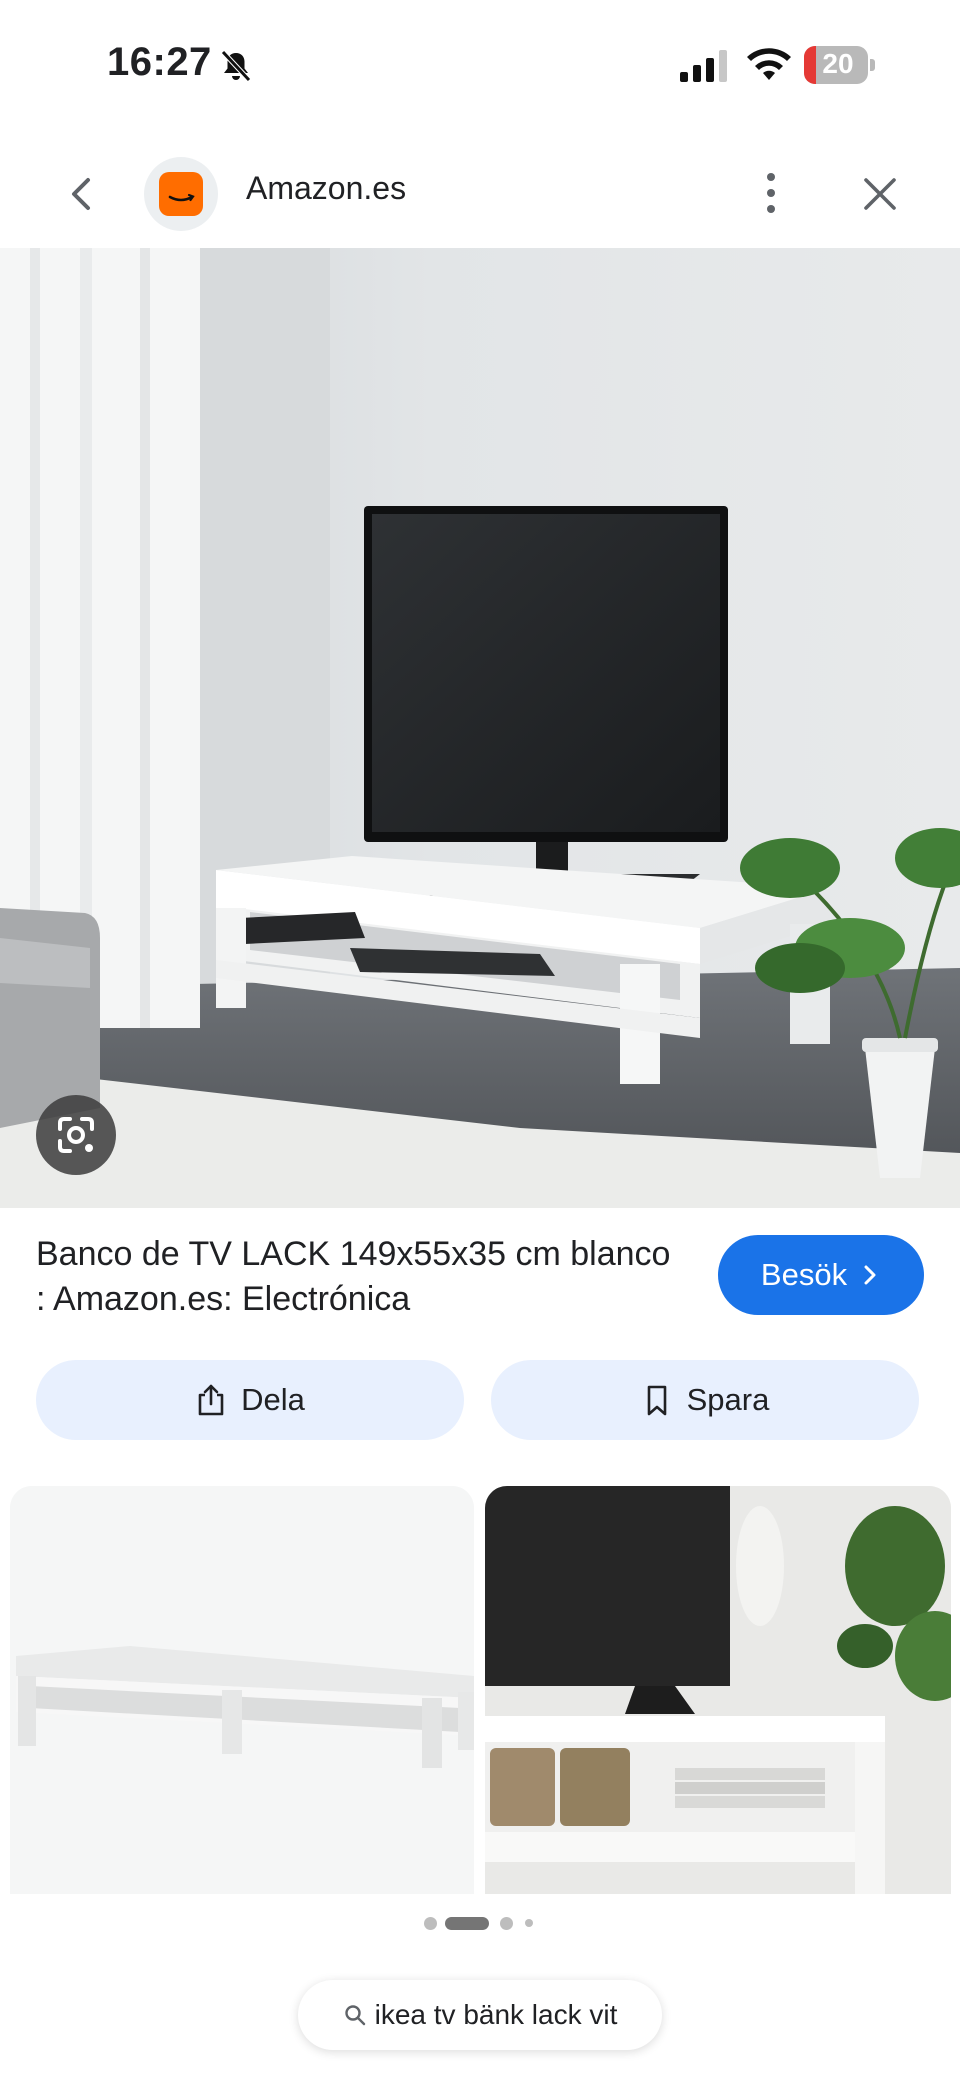  I want to click on share-icon, so click(211, 1400).